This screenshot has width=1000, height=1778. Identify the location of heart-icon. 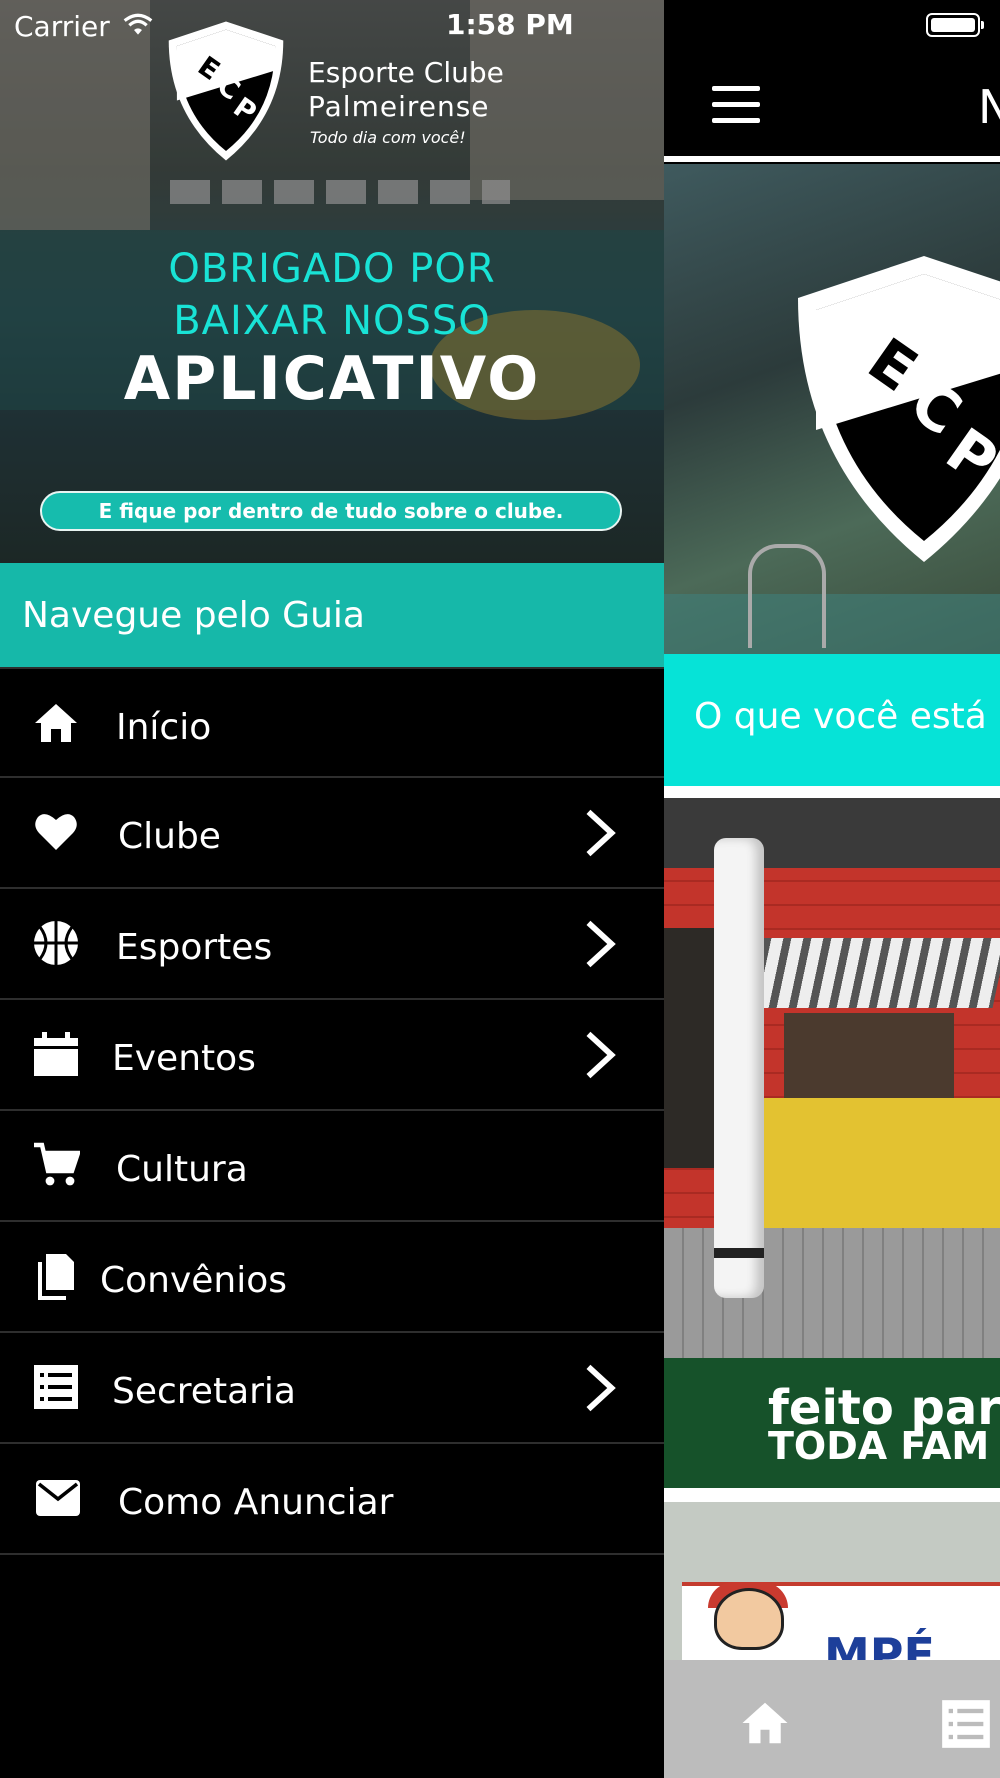
(56, 832).